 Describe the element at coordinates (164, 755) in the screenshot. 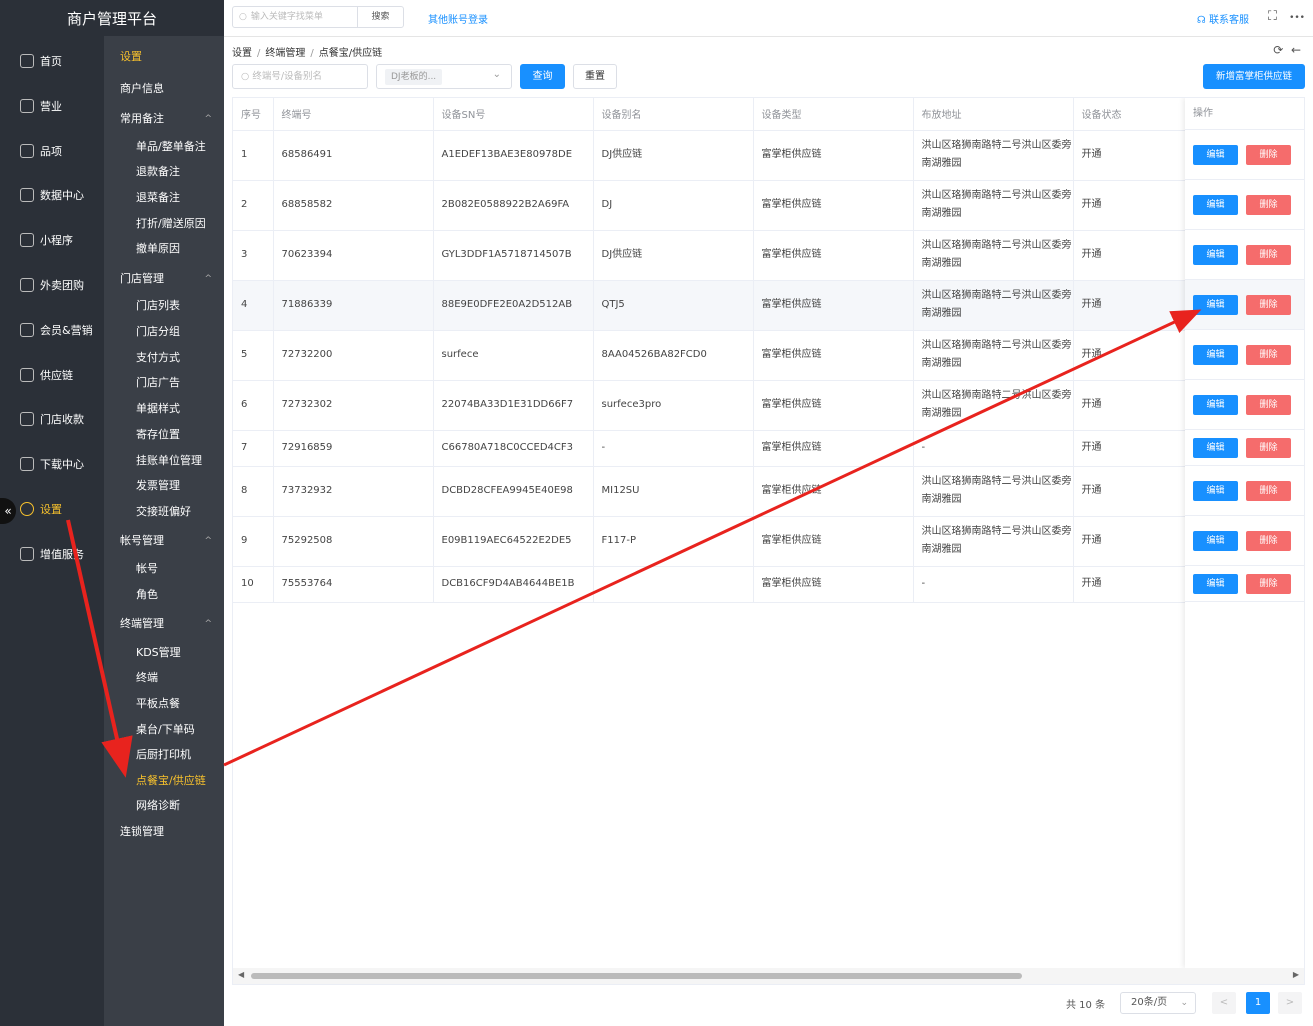

I see `submenu-item: 后厨打印机` at that location.